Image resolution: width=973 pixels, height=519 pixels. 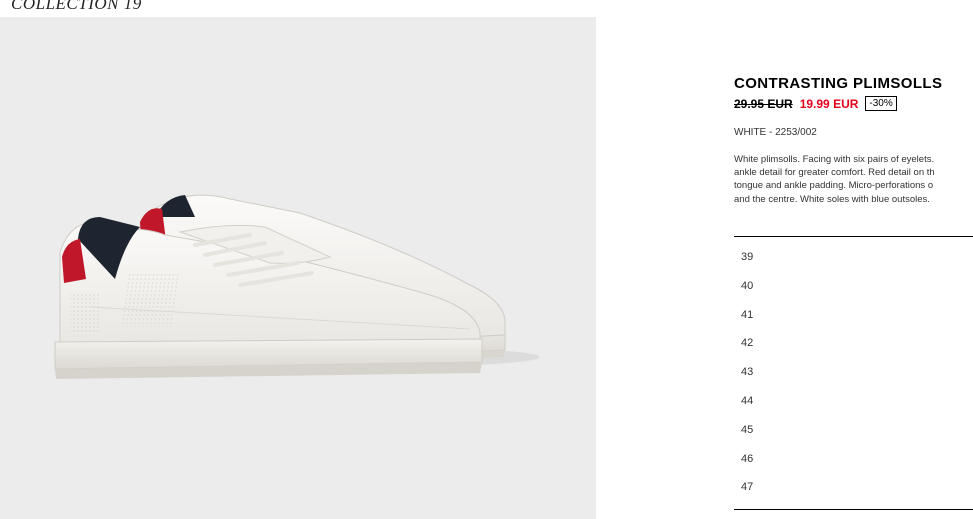 What do you see at coordinates (747, 430) in the screenshot?
I see `size-option-45: 45` at bounding box center [747, 430].